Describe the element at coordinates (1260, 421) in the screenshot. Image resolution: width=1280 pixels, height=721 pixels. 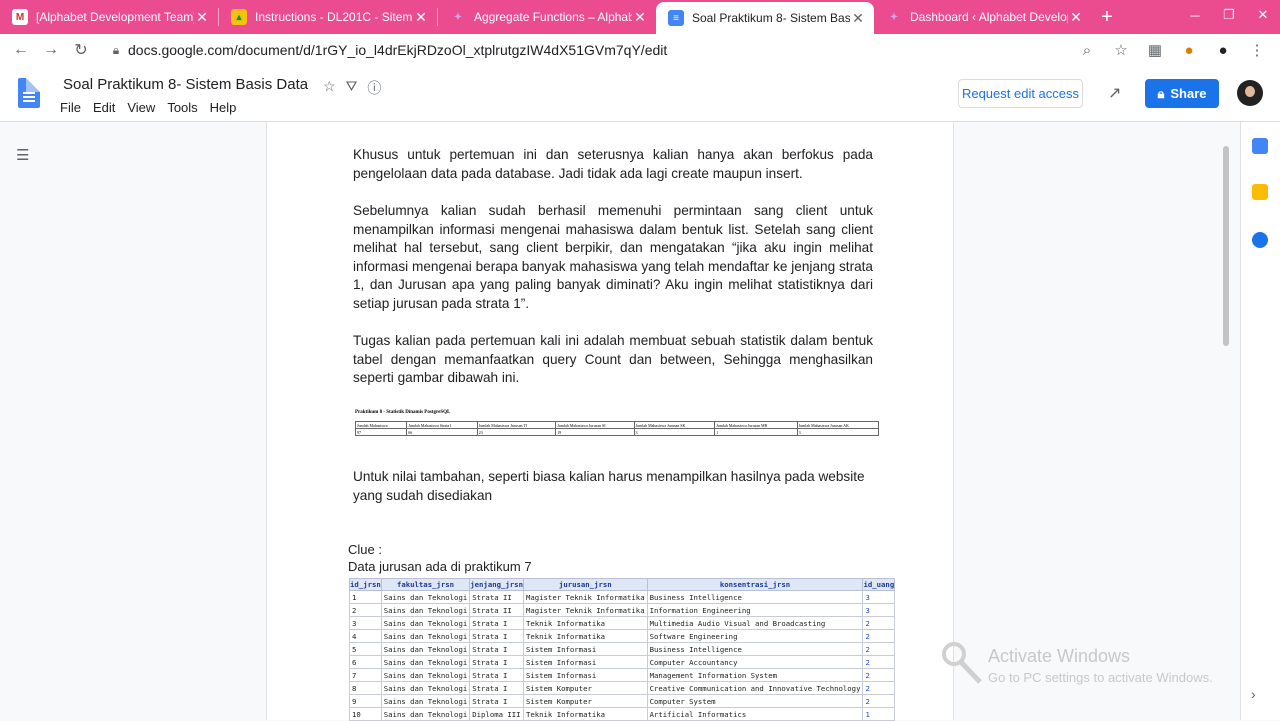
I see `side-panel` at that location.